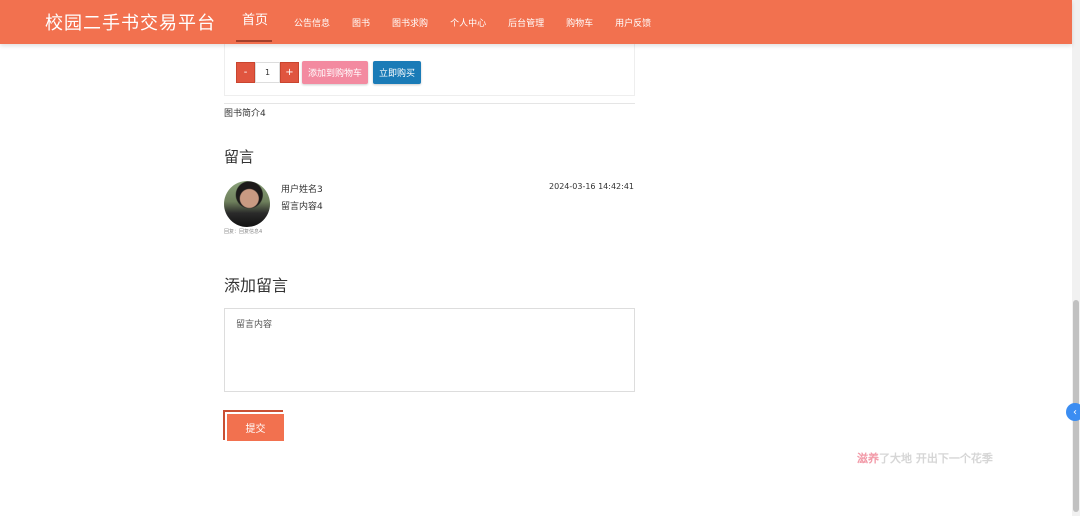 The height and width of the screenshot is (516, 1080). Describe the element at coordinates (302, 207) in the screenshot. I see `comment-content: 留言内容4` at that location.